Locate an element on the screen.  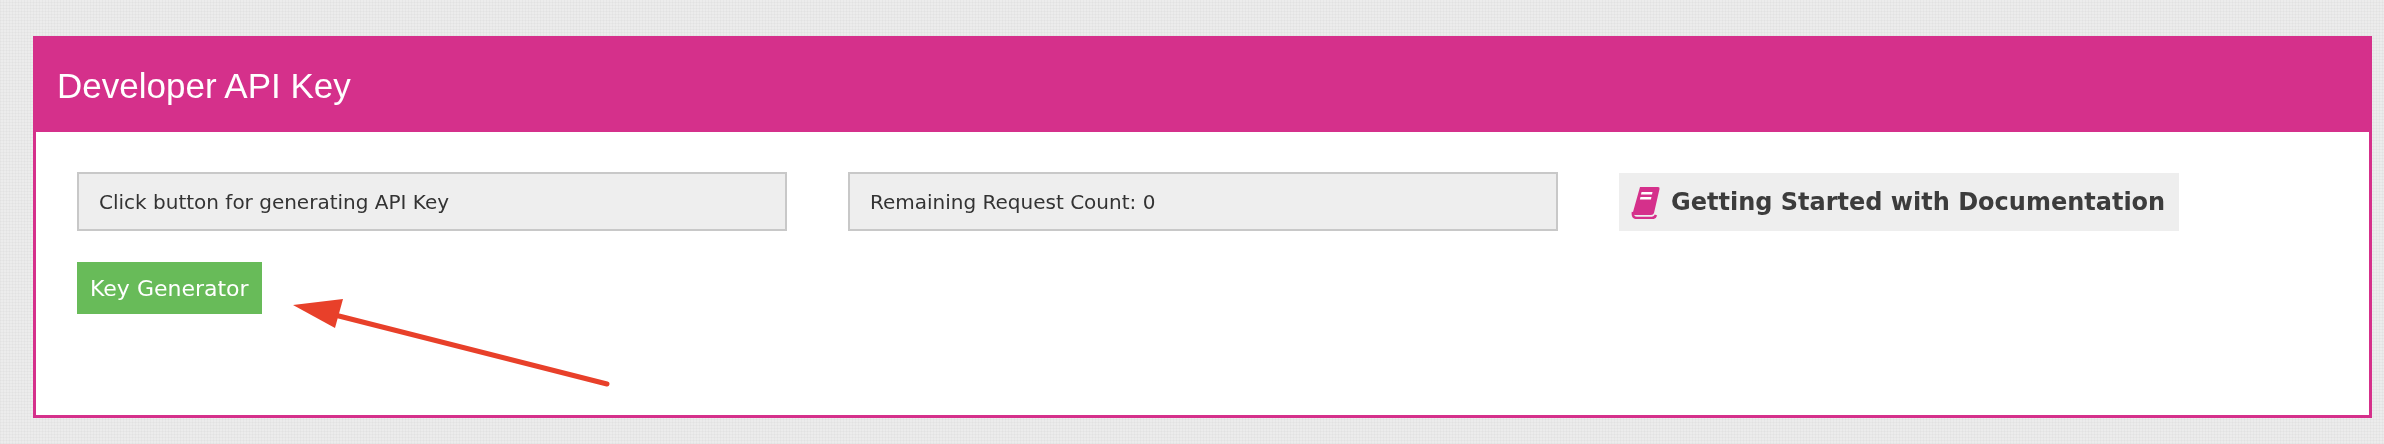
request-count-field: Remaining Request Count: 0 is located at coordinates (1203, 201).